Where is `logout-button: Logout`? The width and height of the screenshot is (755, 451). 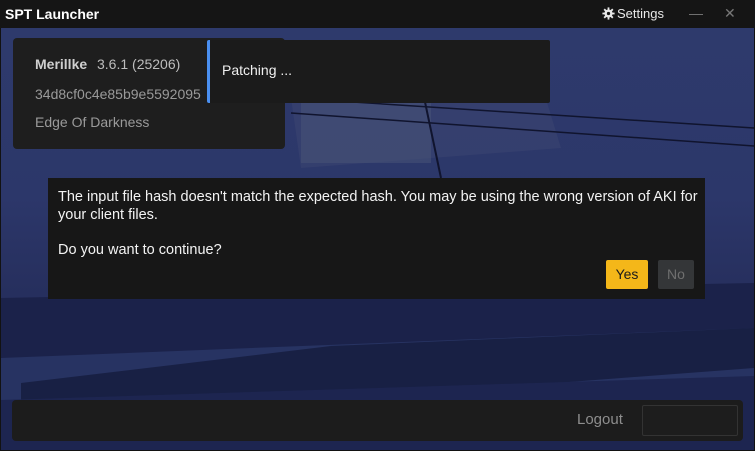
logout-button: Logout is located at coordinates (600, 419).